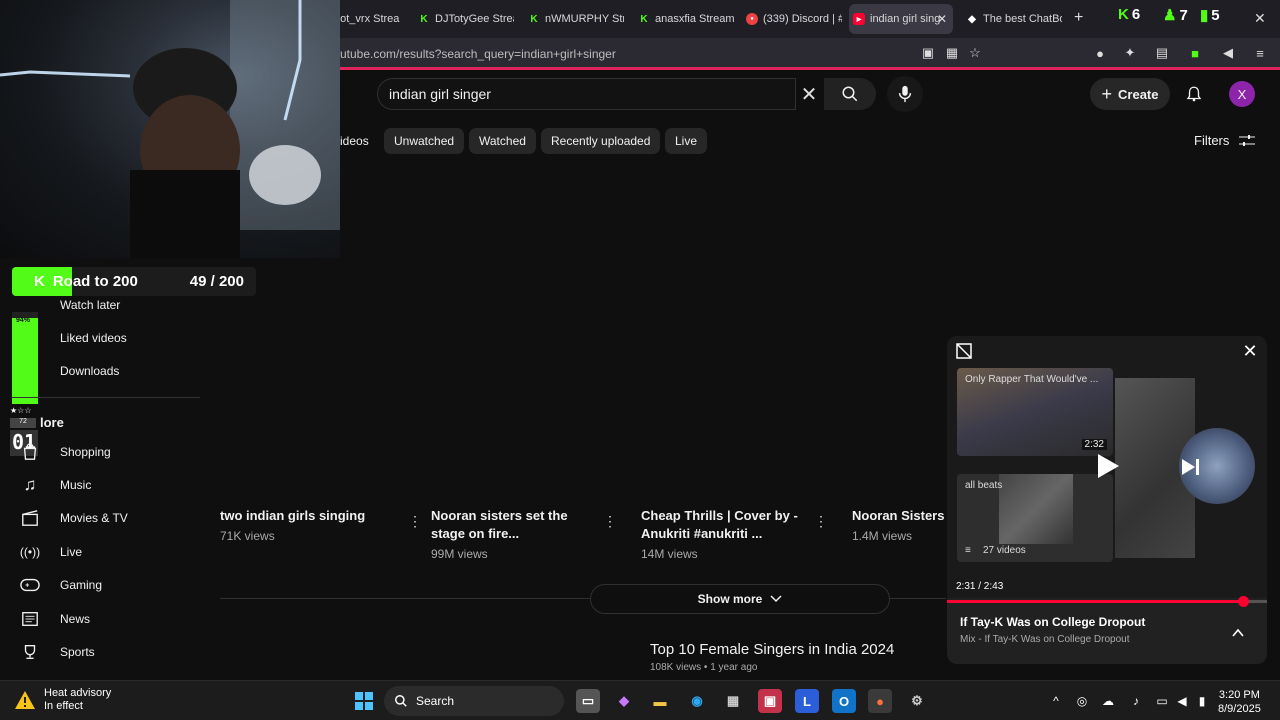 The height and width of the screenshot is (720, 1280). Describe the element at coordinates (1108, 701) in the screenshot. I see `onedrive-icon: ☁` at that location.